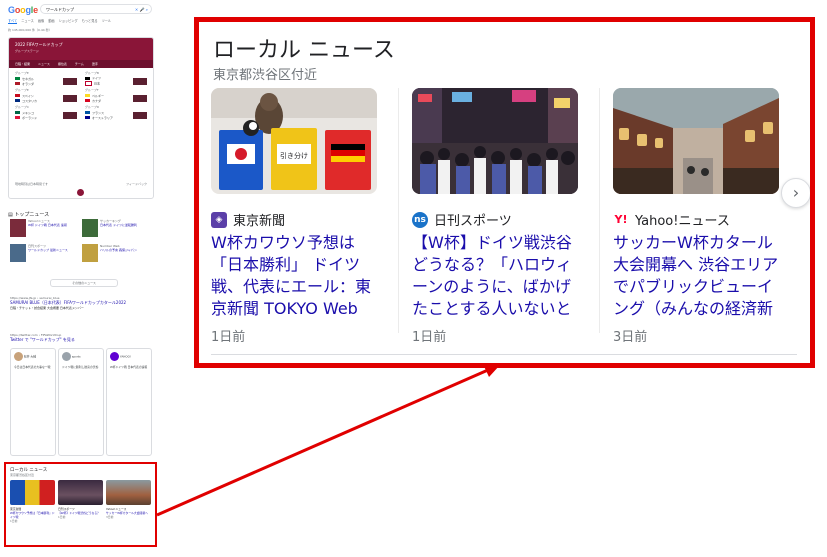 The height and width of the screenshot is (557, 827). Describe the element at coordinates (265, 75) in the screenshot. I see `local-news-location: 東京都渋谷区付近` at that location.